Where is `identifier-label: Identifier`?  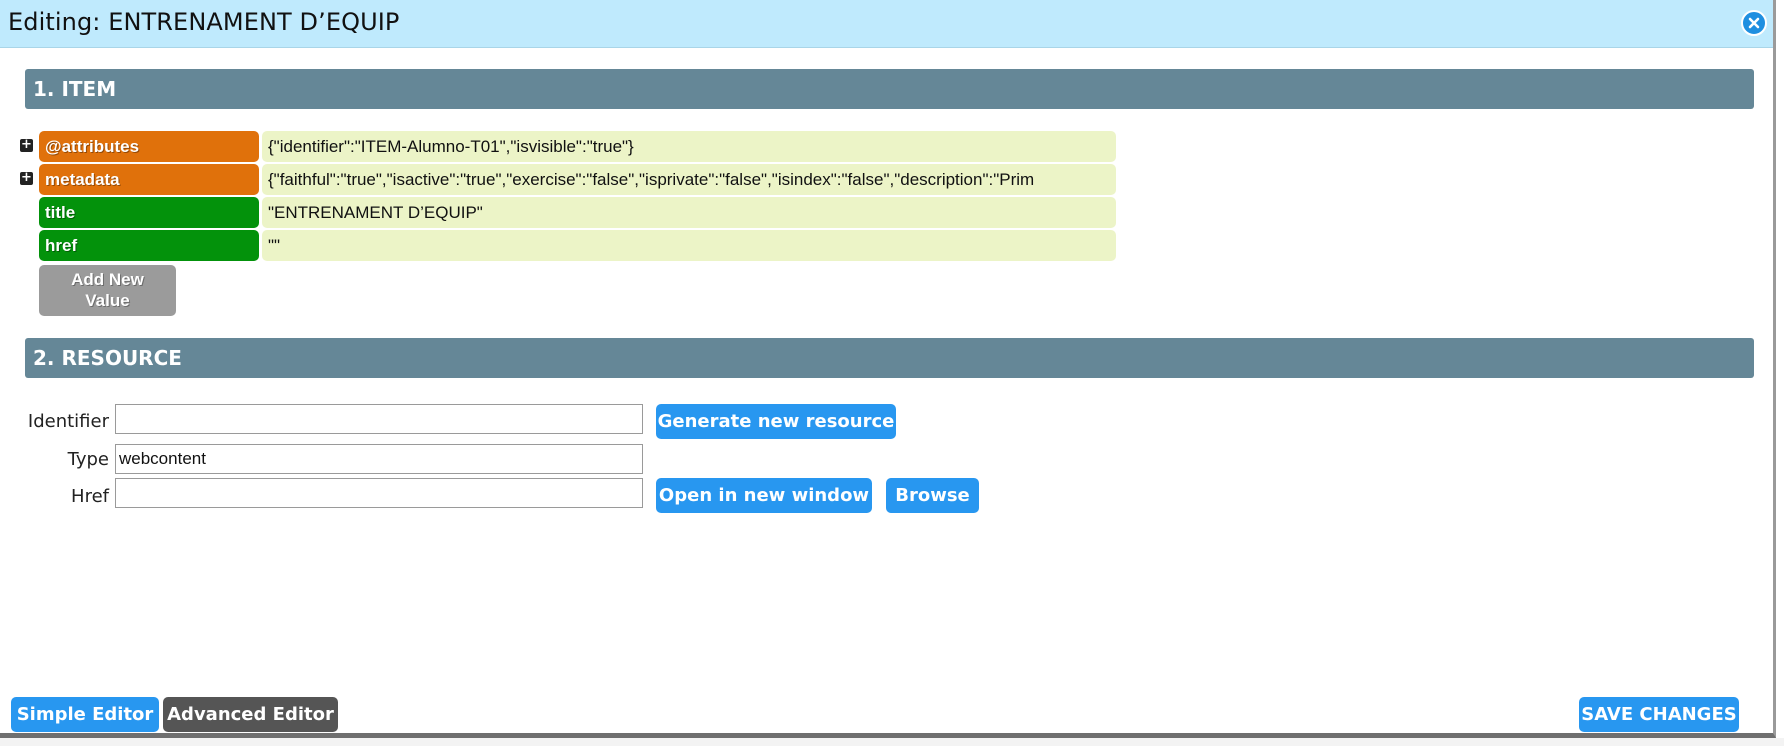
identifier-label: Identifier is located at coordinates (68, 421).